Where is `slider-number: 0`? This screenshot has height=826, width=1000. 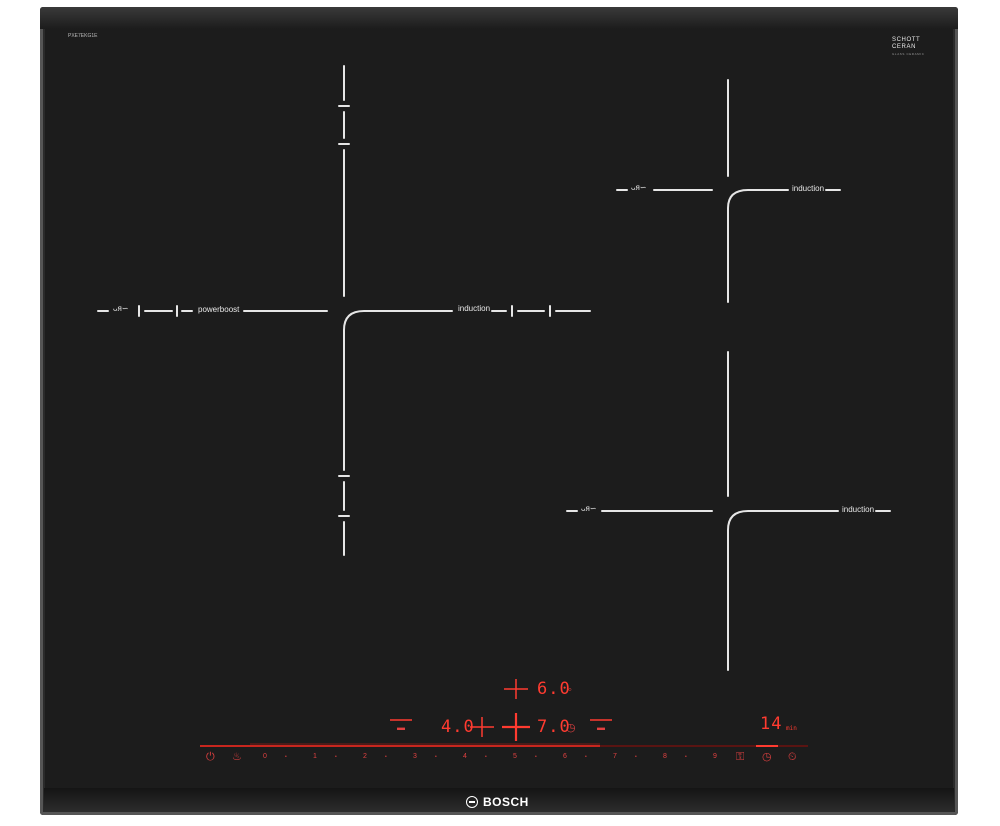 slider-number: 0 is located at coordinates (265, 756).